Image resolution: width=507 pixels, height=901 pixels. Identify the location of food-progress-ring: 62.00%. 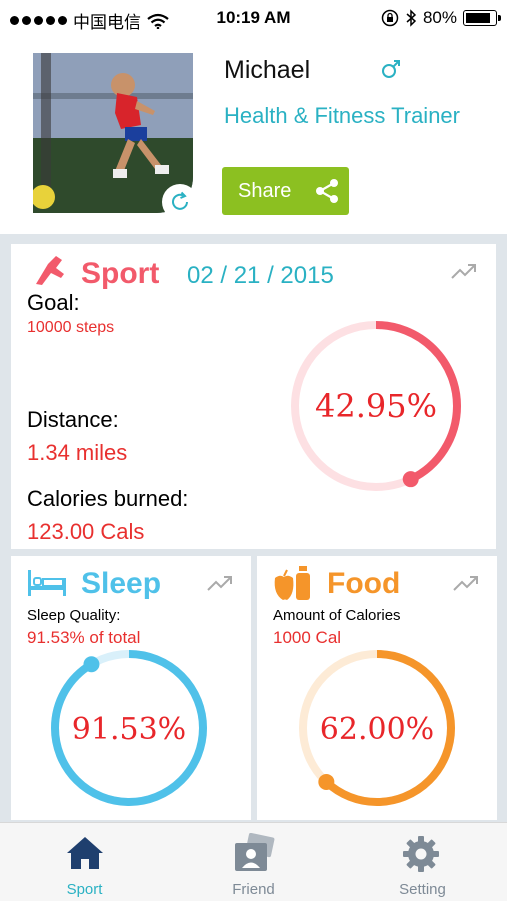
(377, 728).